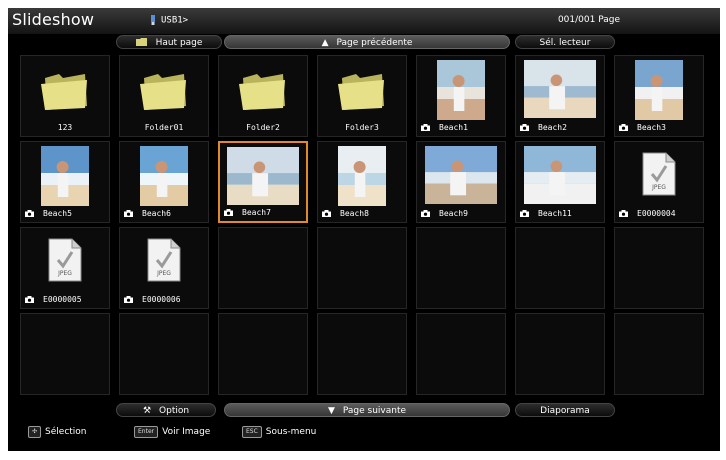 The height and width of the screenshot is (460, 726). Describe the element at coordinates (331, 411) in the screenshot. I see `triangle-down-icon: ▼` at that location.